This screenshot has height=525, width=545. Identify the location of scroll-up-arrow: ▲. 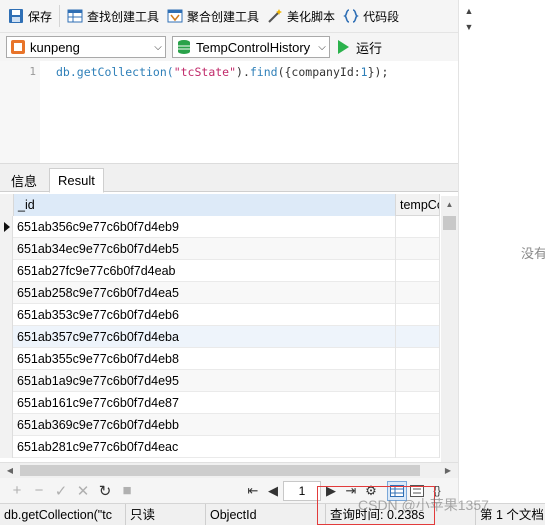
(449, 205).